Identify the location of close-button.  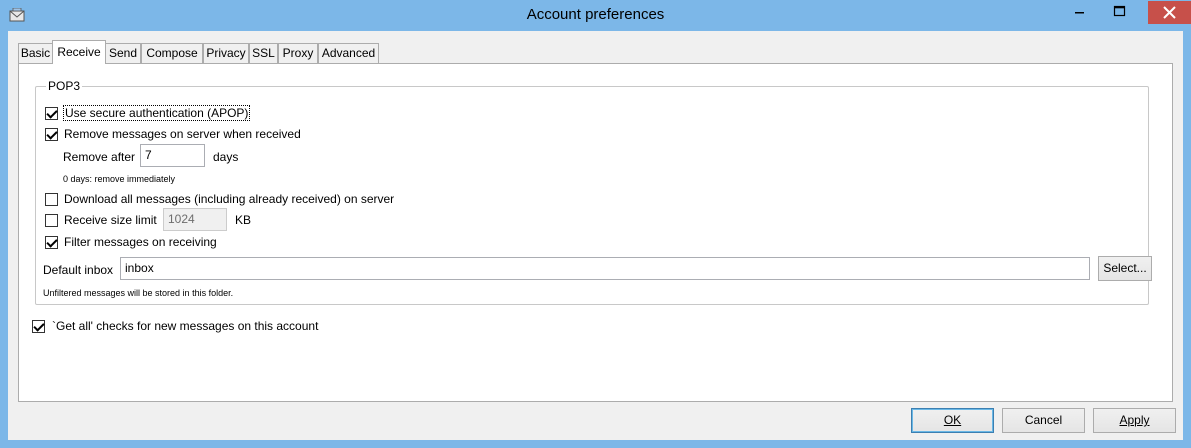
(1169, 12).